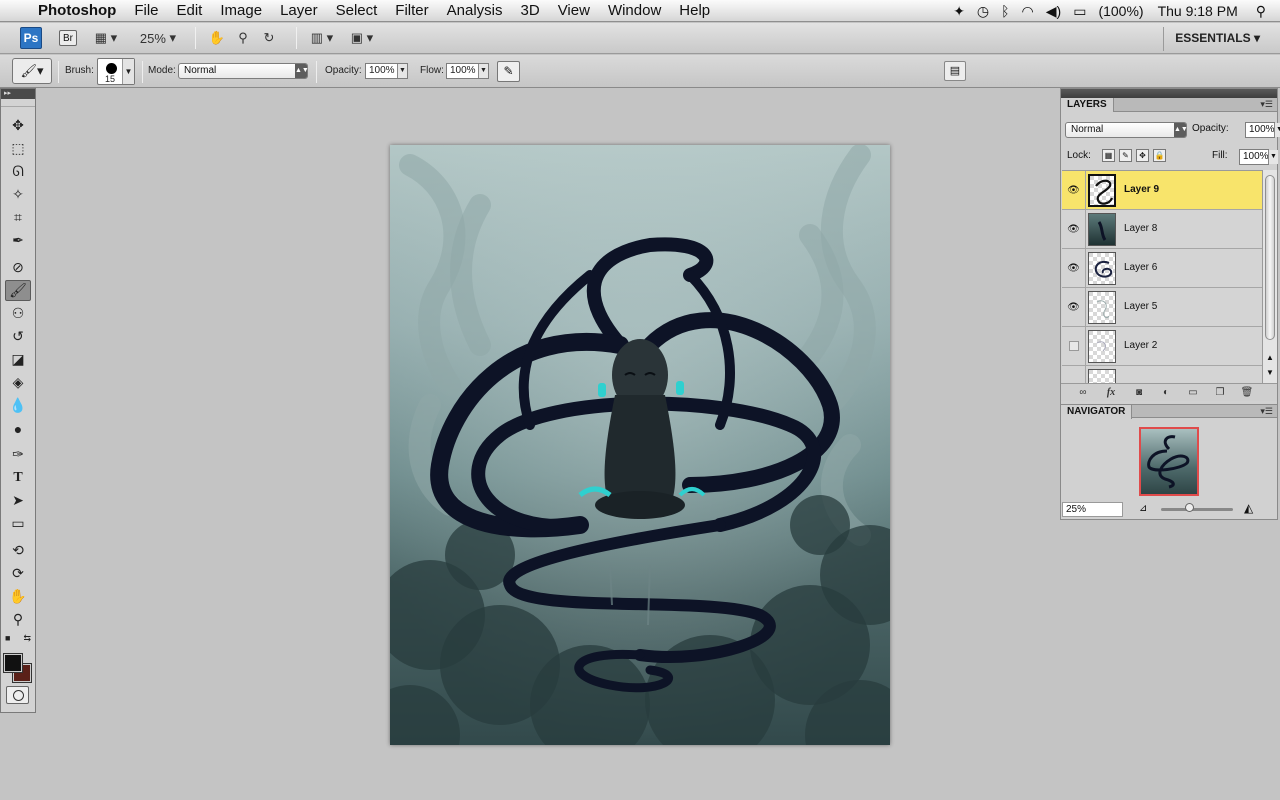 Image resolution: width=1280 pixels, height=800 pixels. I want to click on brush-preset-picker: 15 ▼, so click(116, 71).